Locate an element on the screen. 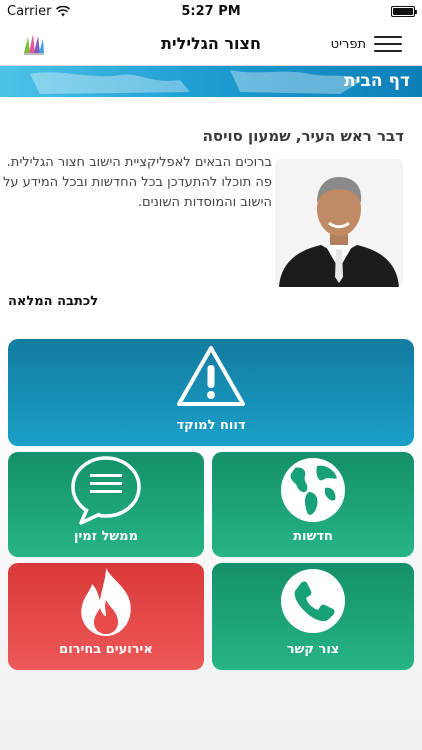 This screenshot has width=422, height=750. carrier-info: Carrier is located at coordinates (39, 11).